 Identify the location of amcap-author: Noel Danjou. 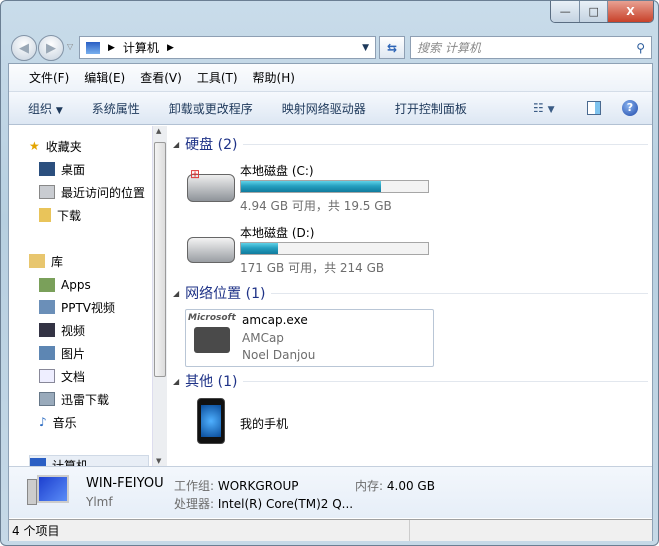
(279, 355).